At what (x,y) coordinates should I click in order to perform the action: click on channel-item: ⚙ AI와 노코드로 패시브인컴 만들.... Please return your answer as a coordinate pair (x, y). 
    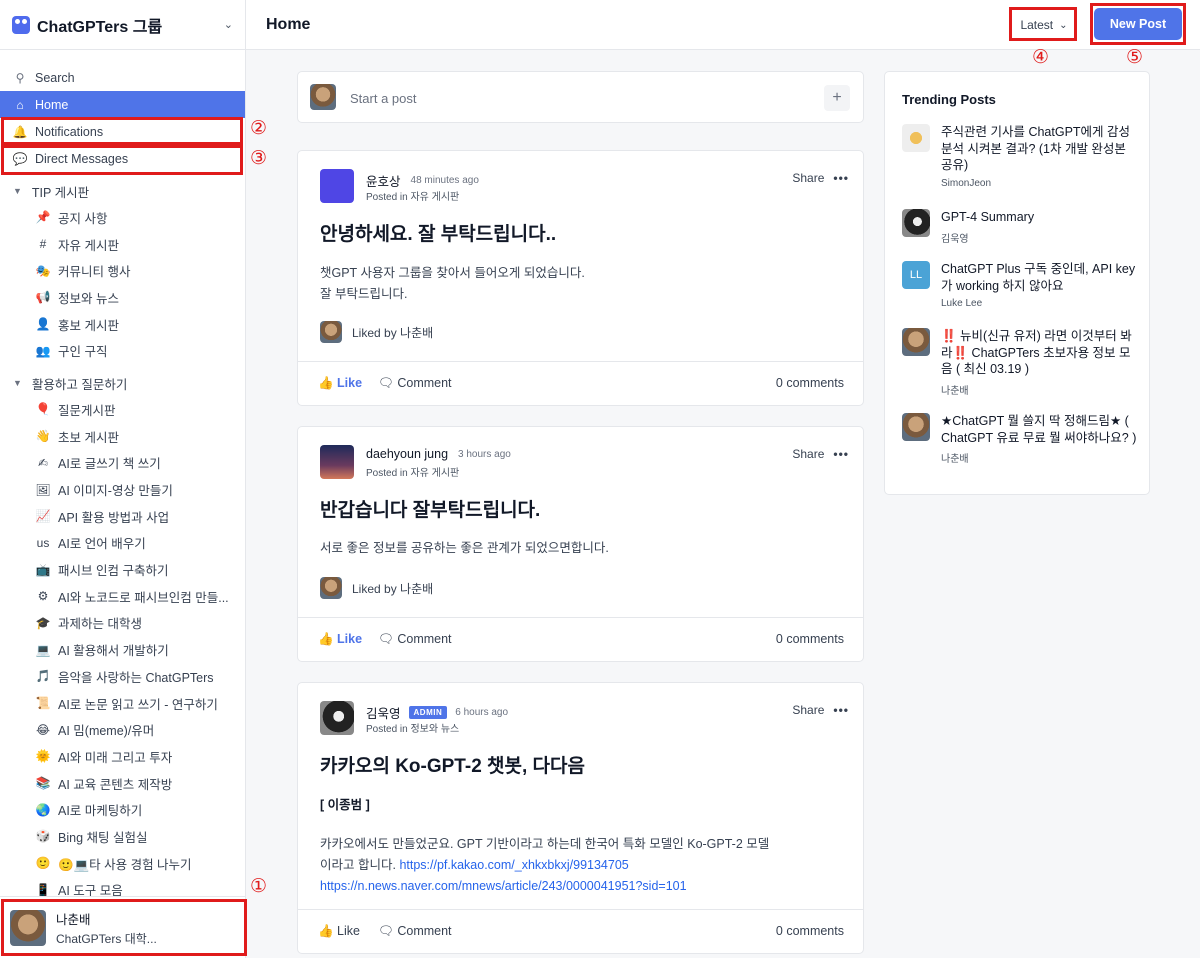
    Looking at the image, I should click on (122, 596).